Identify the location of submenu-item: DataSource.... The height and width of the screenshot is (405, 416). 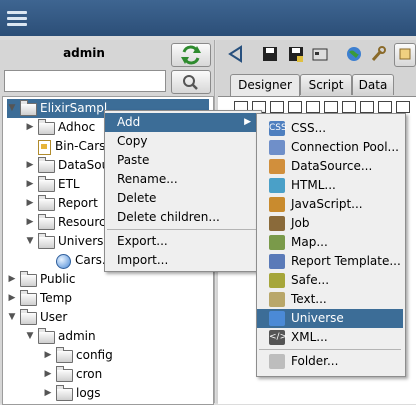
(330, 166).